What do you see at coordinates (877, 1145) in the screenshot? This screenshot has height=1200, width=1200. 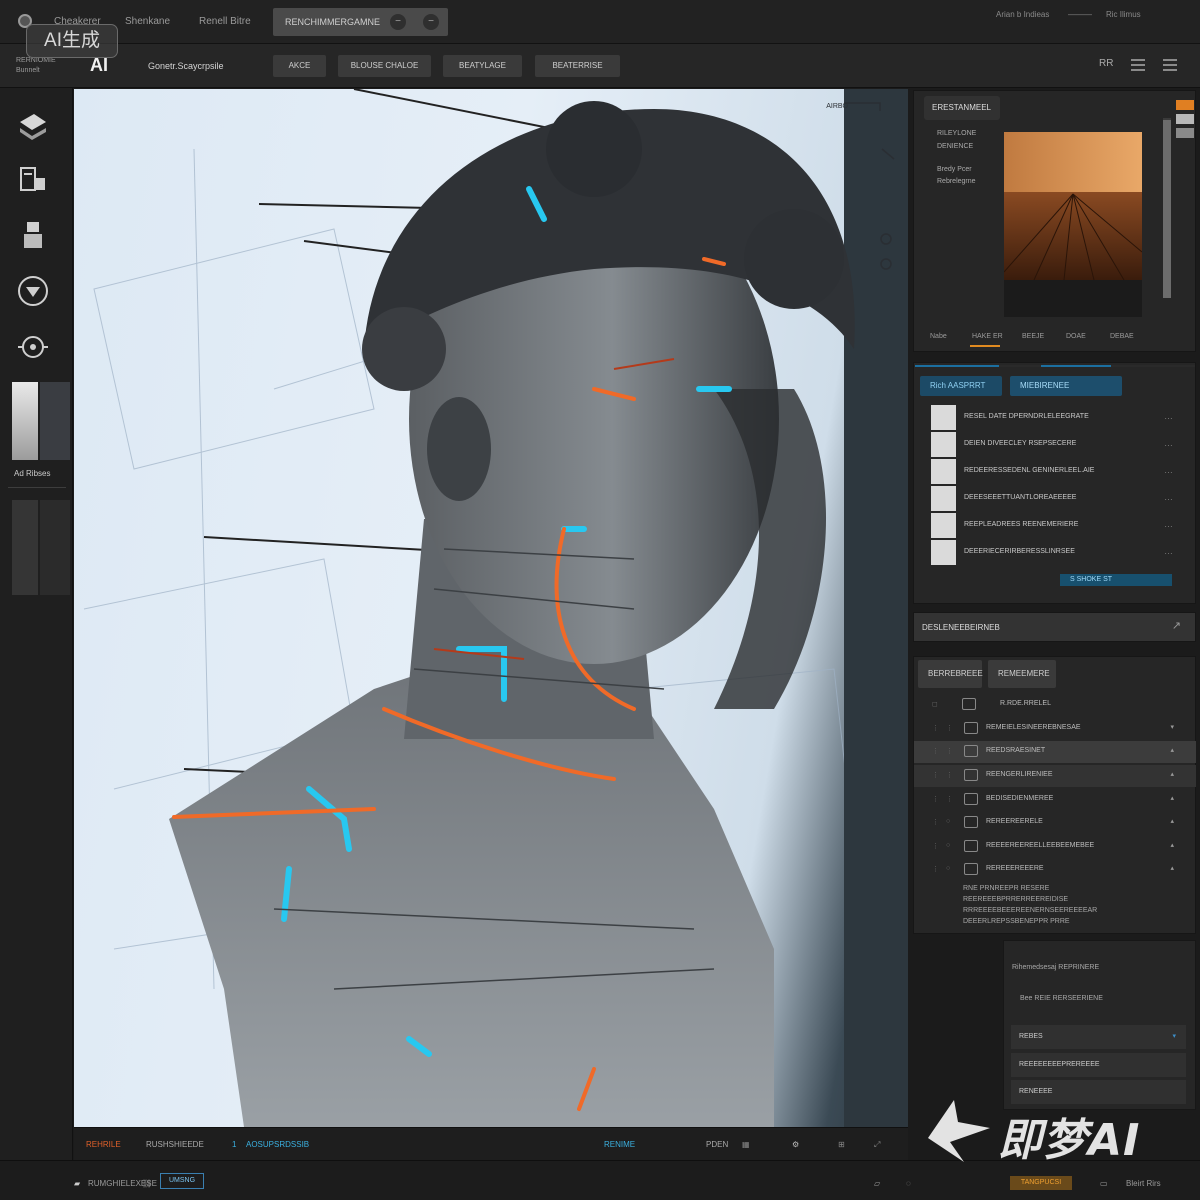 I see `expand-icon: ⤢` at bounding box center [877, 1145].